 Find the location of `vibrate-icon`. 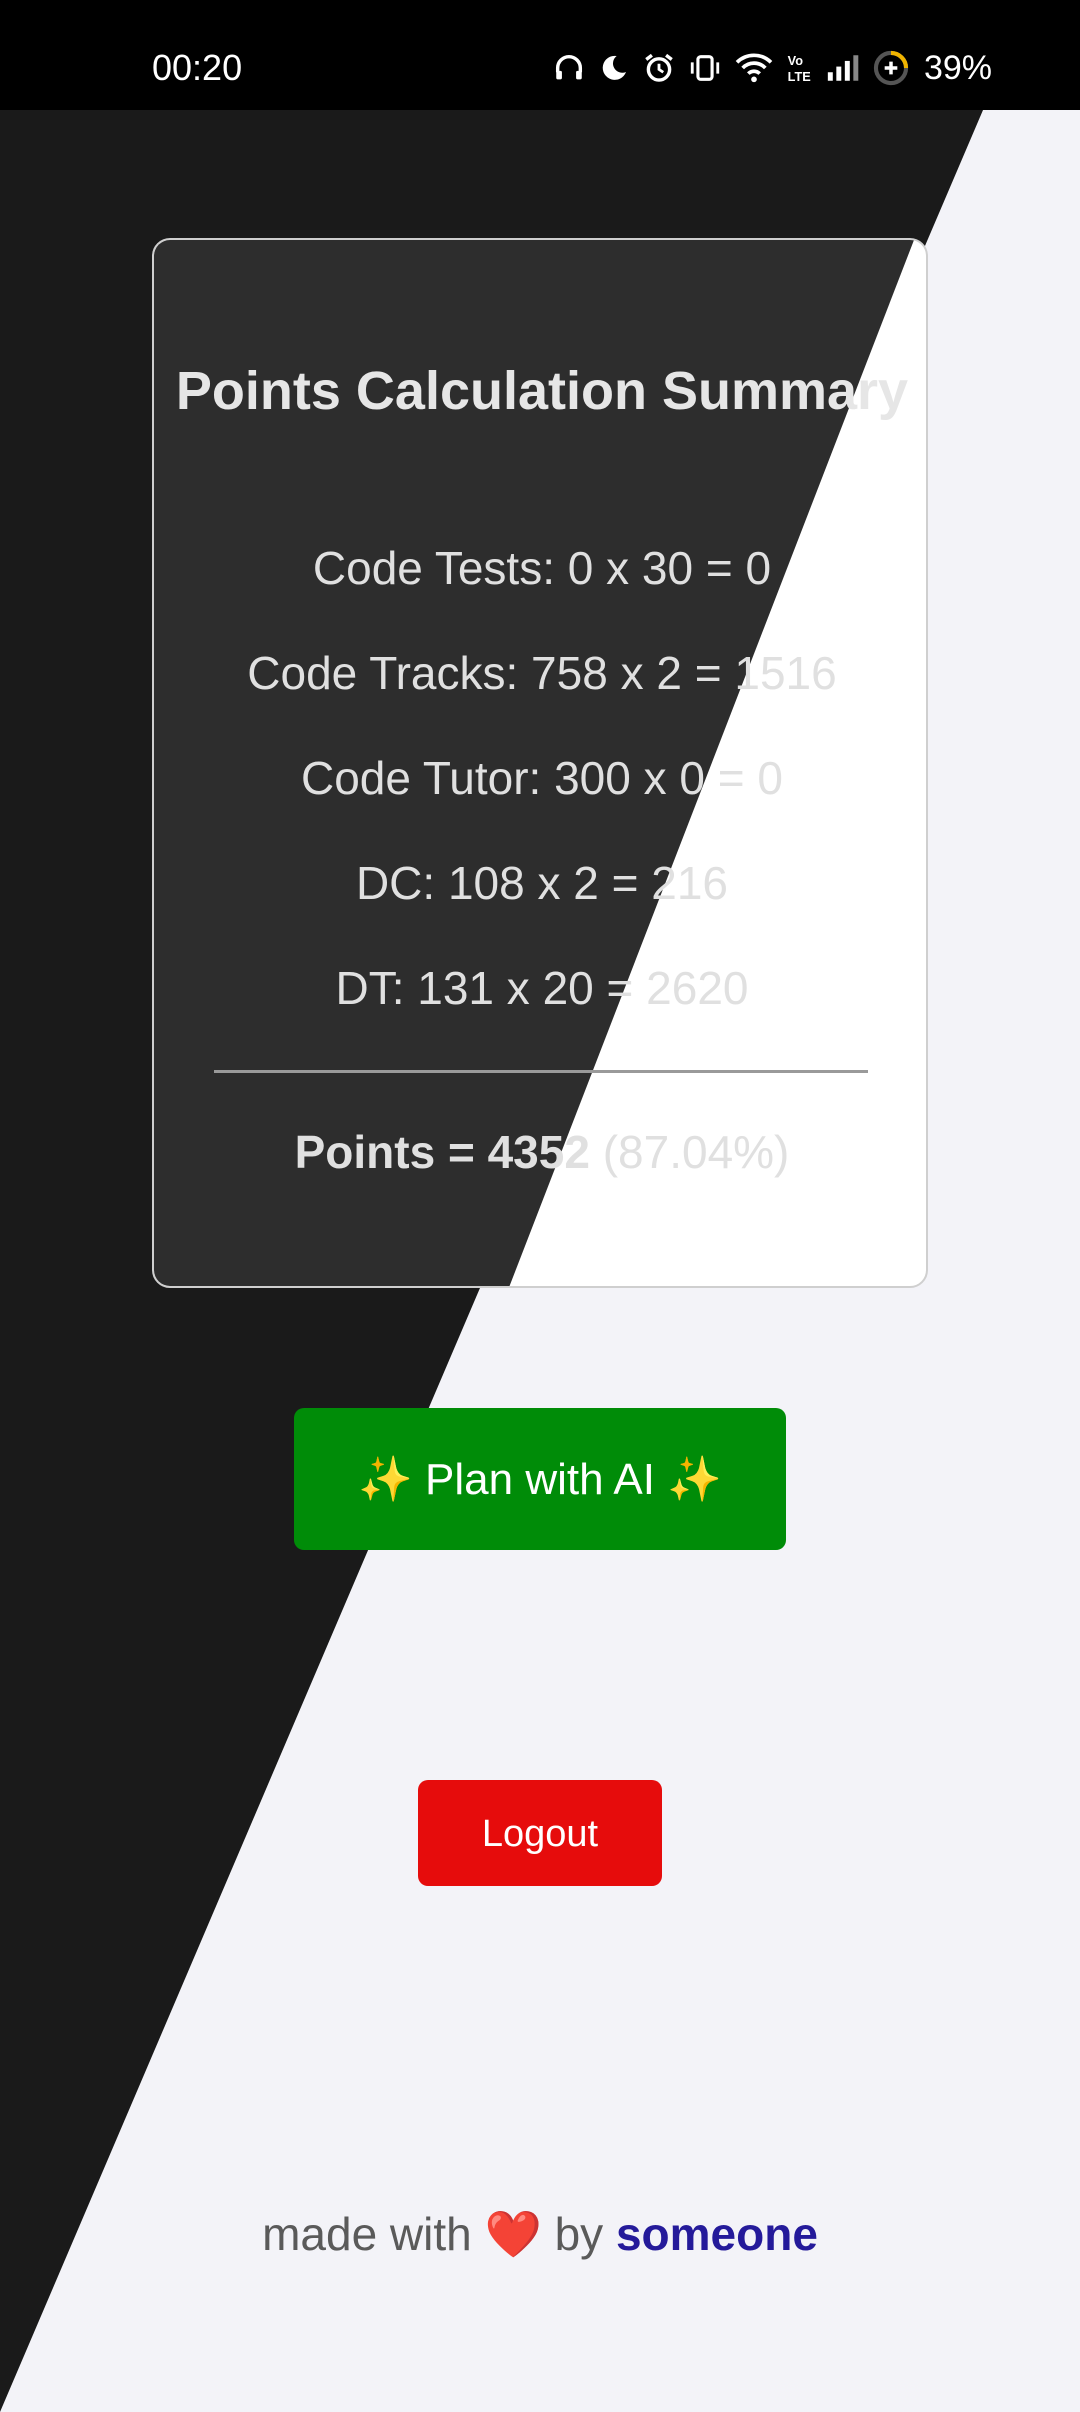

vibrate-icon is located at coordinates (705, 68).